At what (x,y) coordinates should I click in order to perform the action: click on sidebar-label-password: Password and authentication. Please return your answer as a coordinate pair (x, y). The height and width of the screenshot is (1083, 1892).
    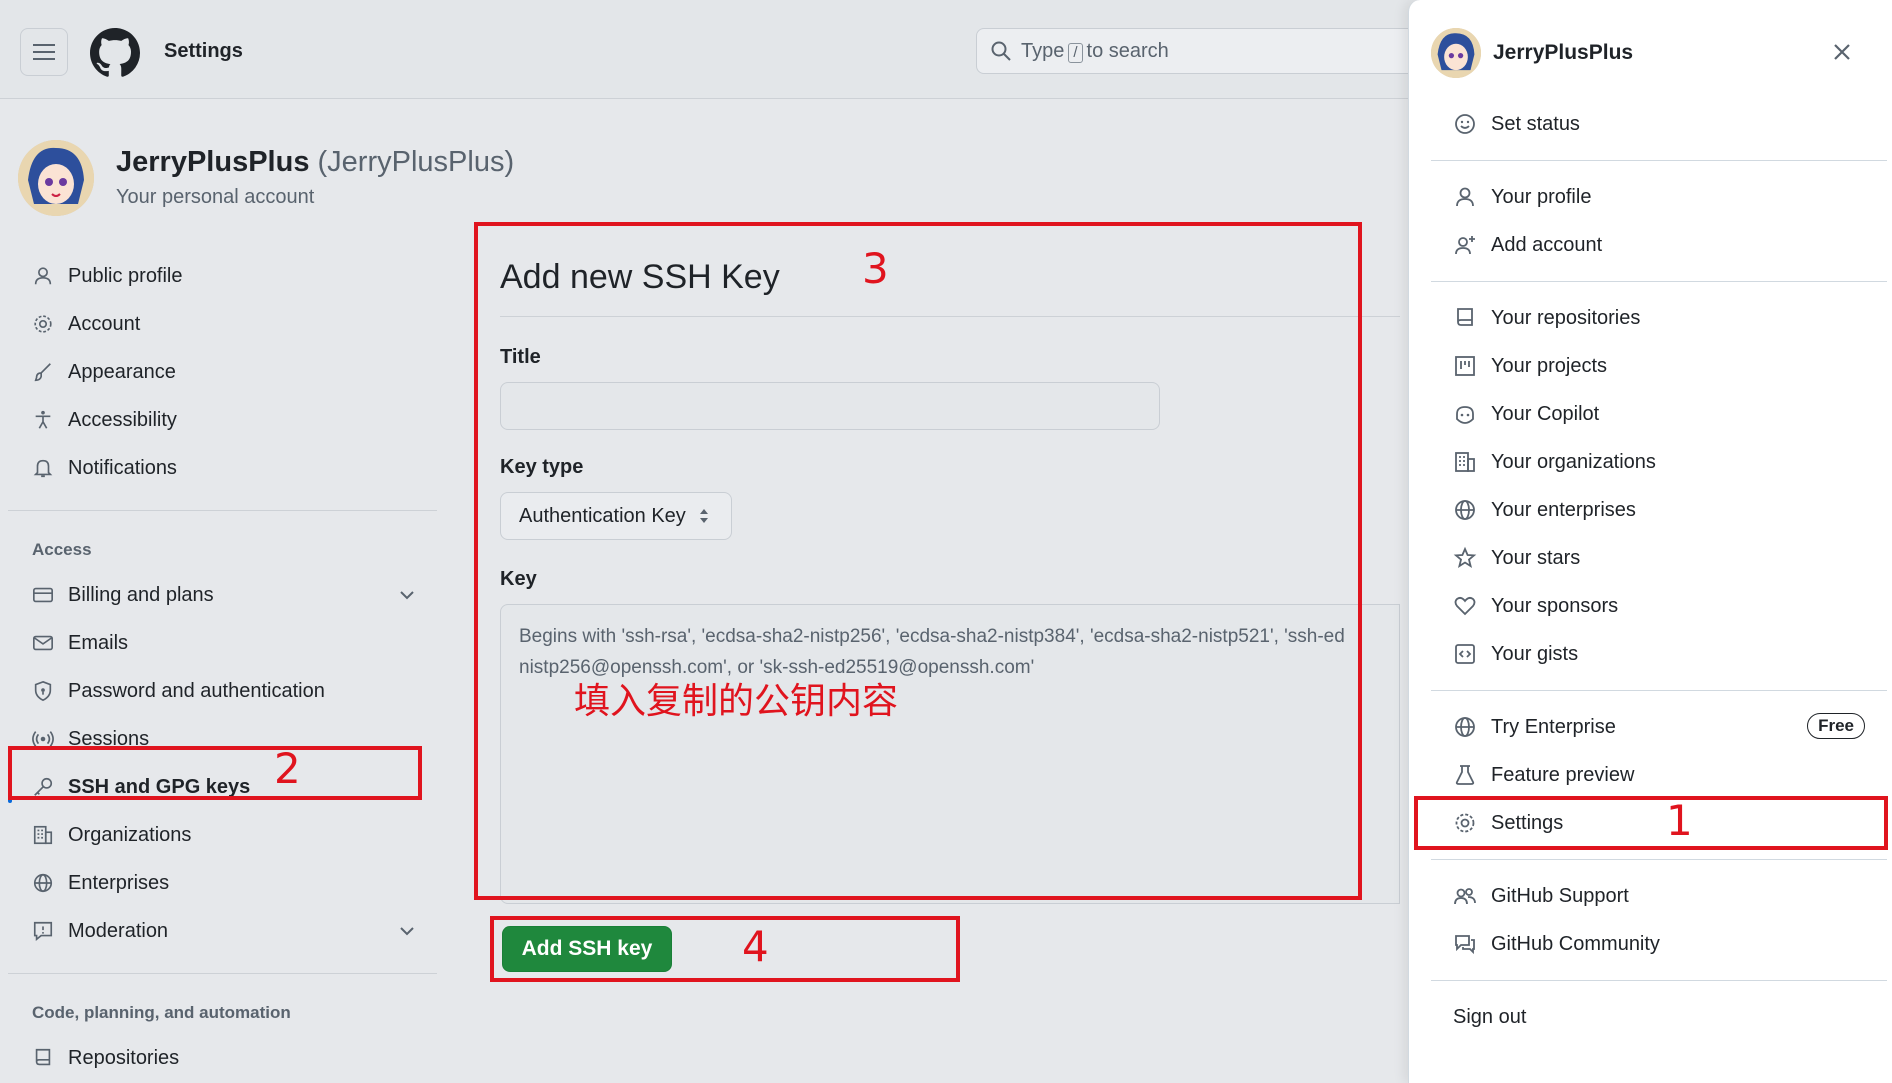
    Looking at the image, I should click on (196, 690).